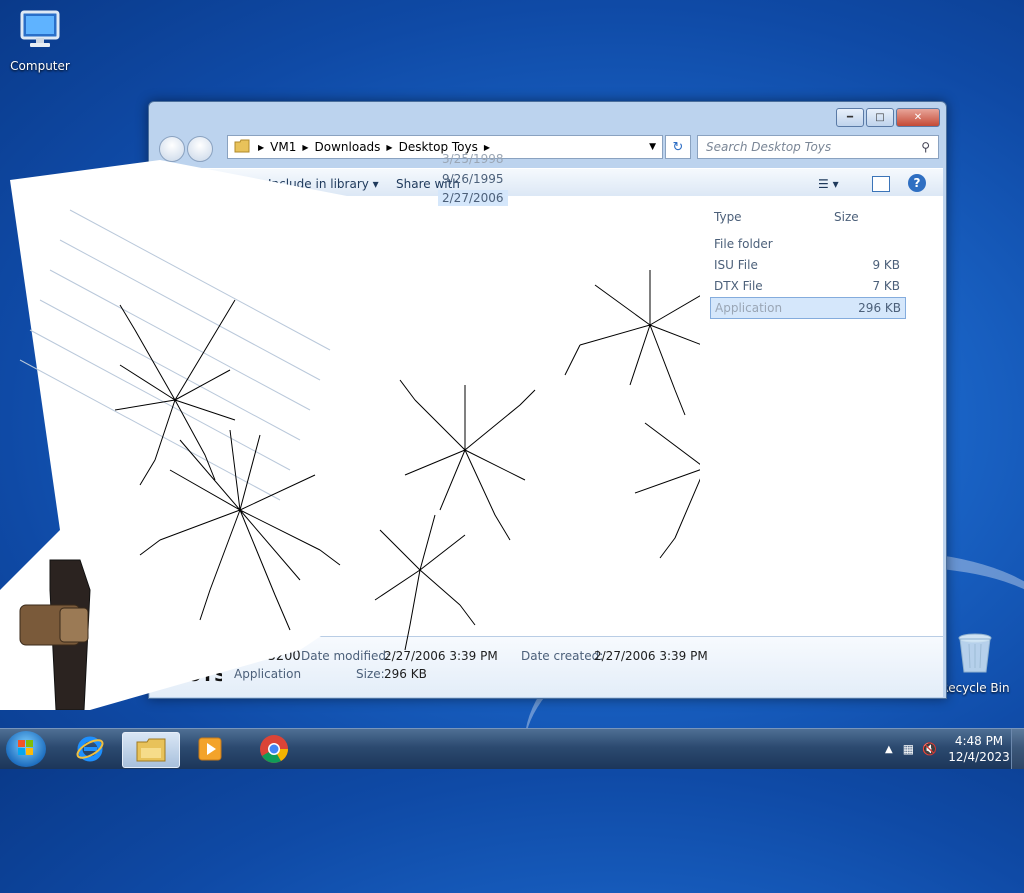  What do you see at coordinates (728, 217) in the screenshot?
I see `column-header-type: Type` at bounding box center [728, 217].